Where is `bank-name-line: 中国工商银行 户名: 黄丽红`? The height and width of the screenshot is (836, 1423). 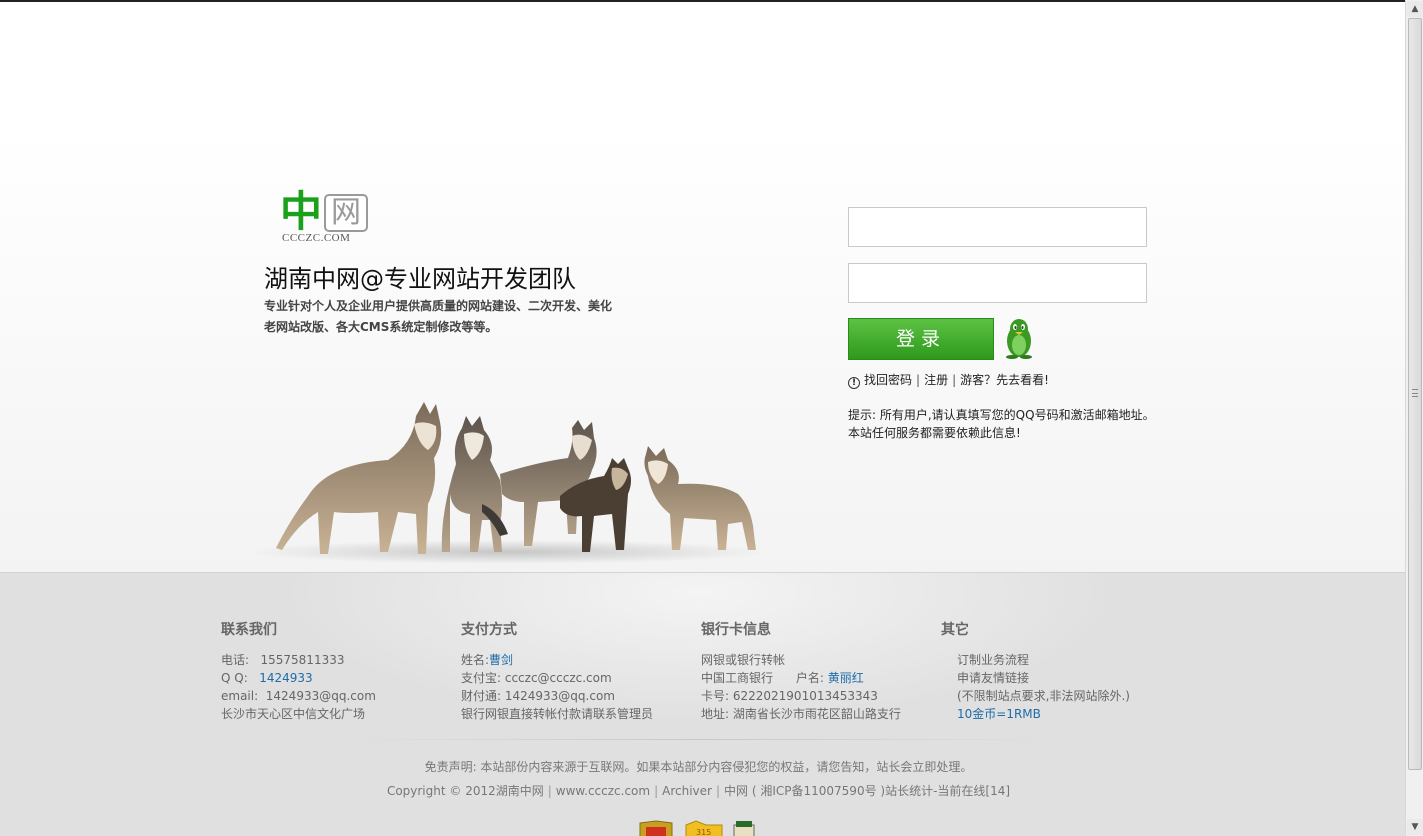 bank-name-line: 中国工商银行 户名: 黄丽红 is located at coordinates (801, 678).